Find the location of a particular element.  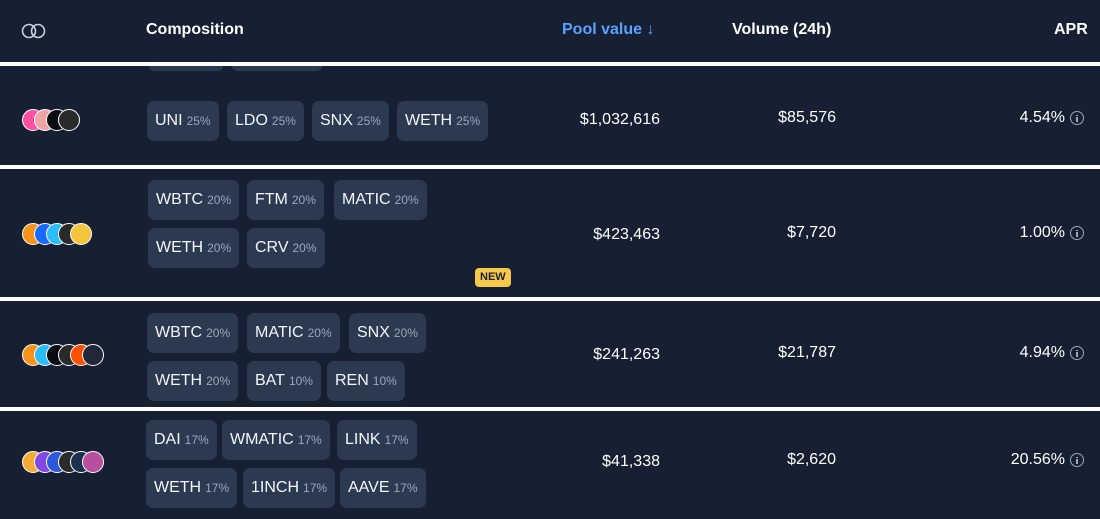

weth-icon is located at coordinates (69, 120).